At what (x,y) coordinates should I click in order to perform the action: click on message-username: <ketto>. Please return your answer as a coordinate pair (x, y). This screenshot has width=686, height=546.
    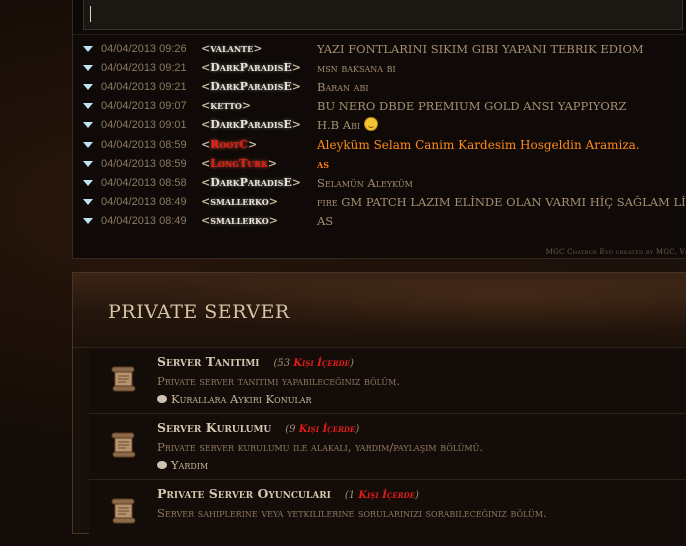
    Looking at the image, I should click on (226, 106).